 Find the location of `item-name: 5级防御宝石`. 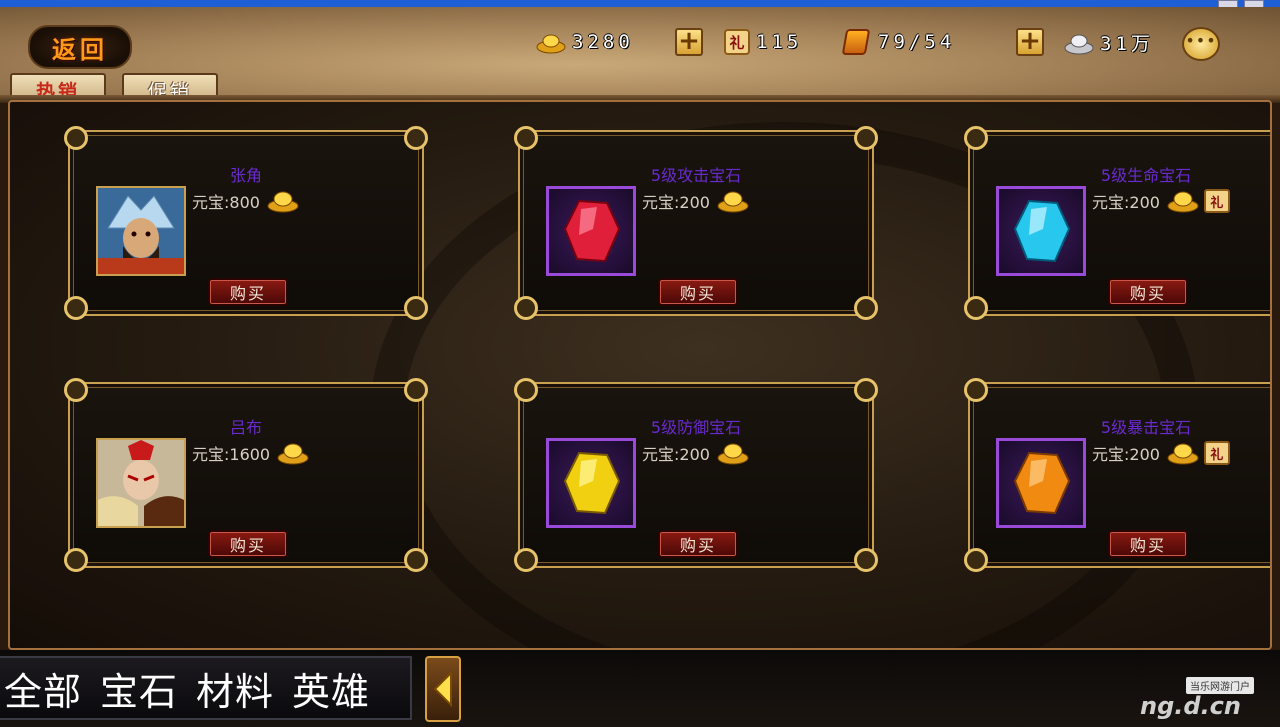

item-name: 5级防御宝石 is located at coordinates (696, 427).